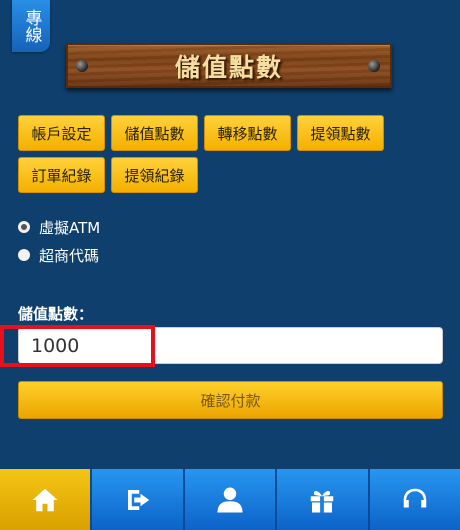 The height and width of the screenshot is (530, 460). I want to click on nav-home, so click(46, 499).